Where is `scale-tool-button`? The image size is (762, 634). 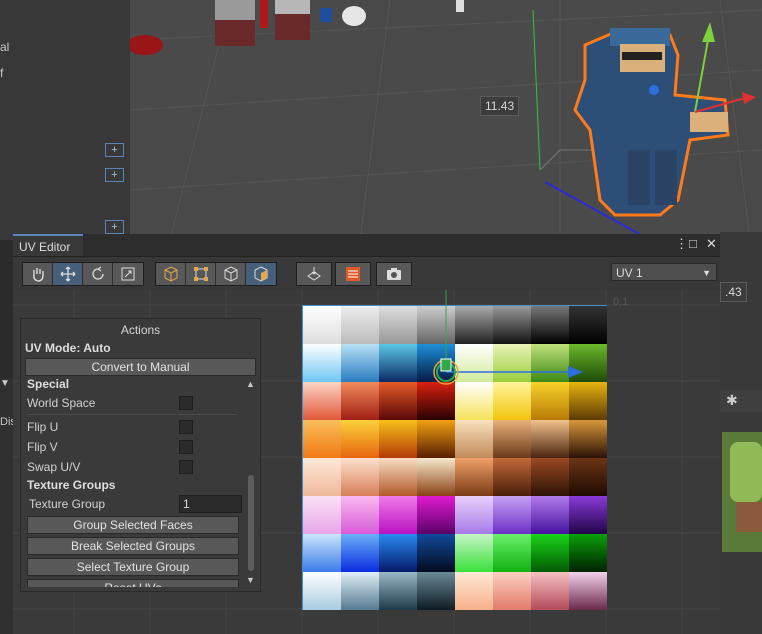 scale-tool-button is located at coordinates (128, 274).